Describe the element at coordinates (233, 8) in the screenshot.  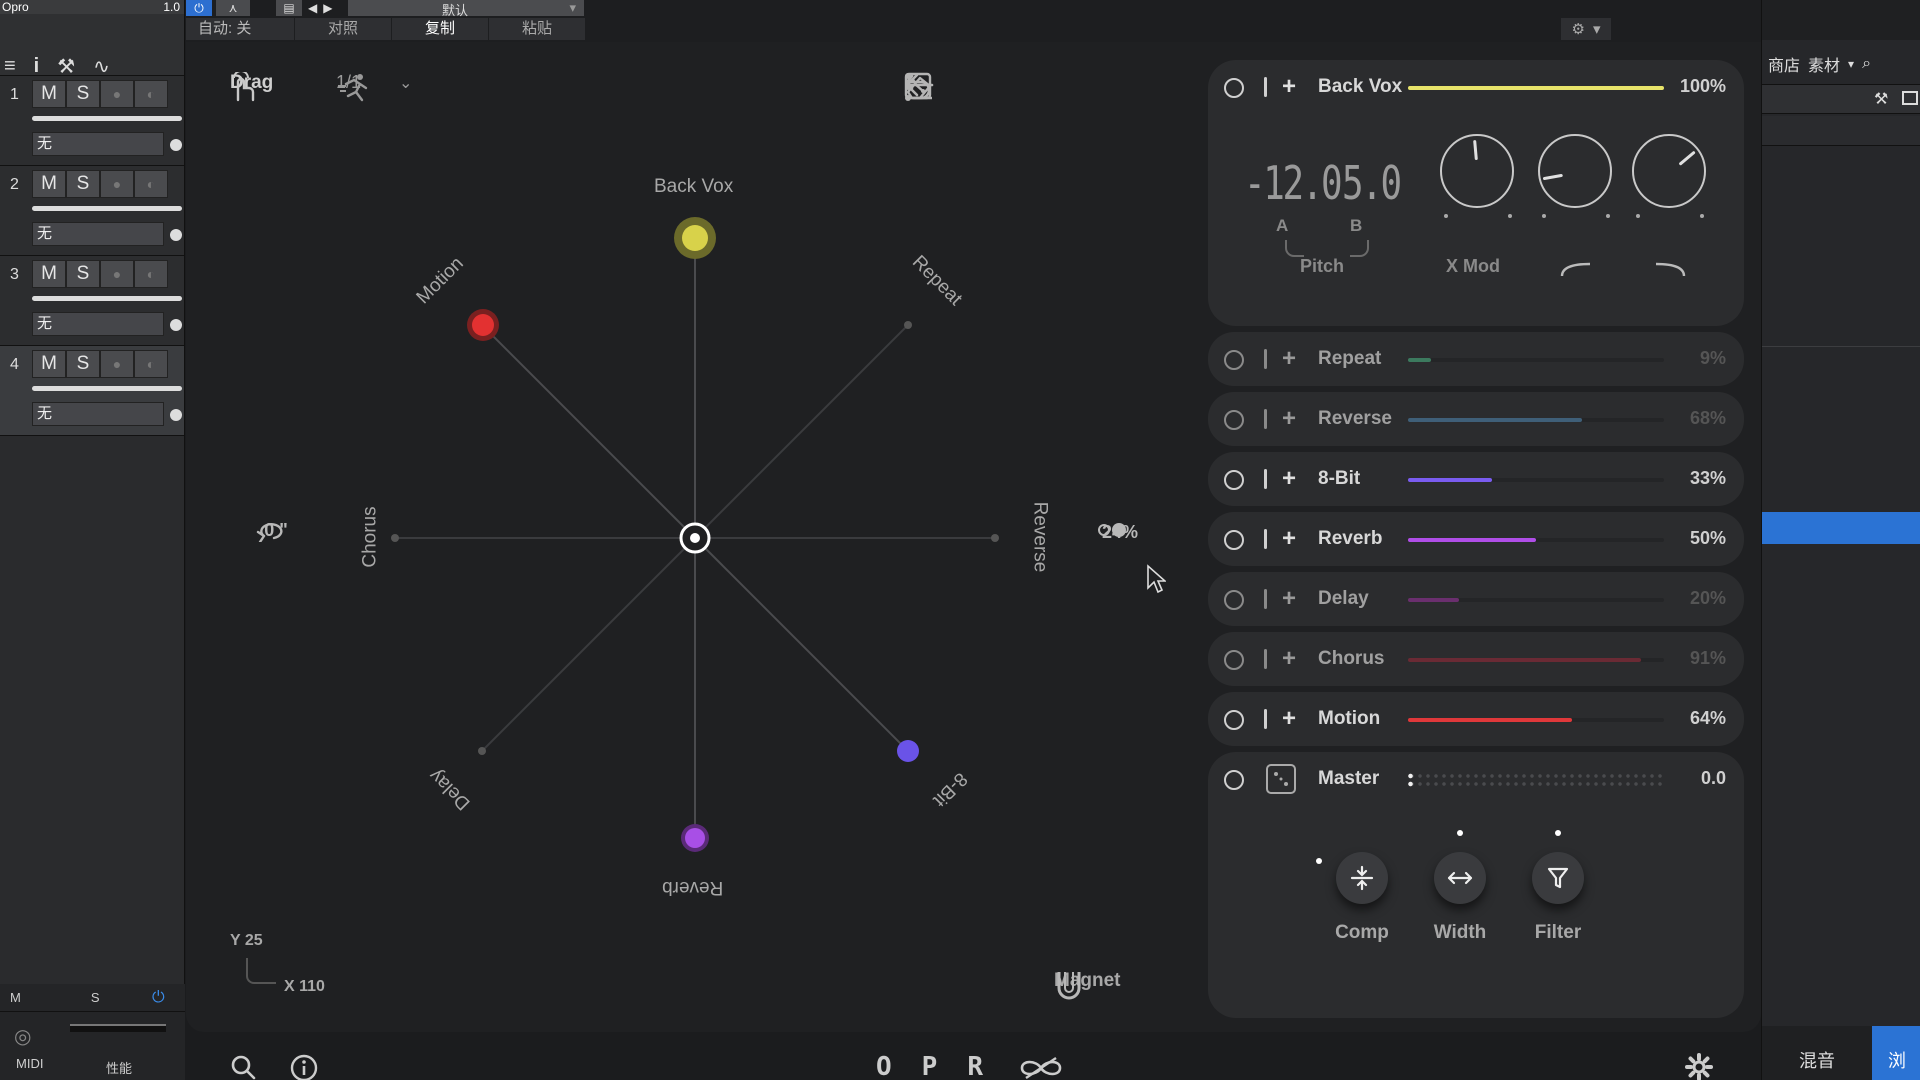
I see `routing-icon: ⋏` at that location.